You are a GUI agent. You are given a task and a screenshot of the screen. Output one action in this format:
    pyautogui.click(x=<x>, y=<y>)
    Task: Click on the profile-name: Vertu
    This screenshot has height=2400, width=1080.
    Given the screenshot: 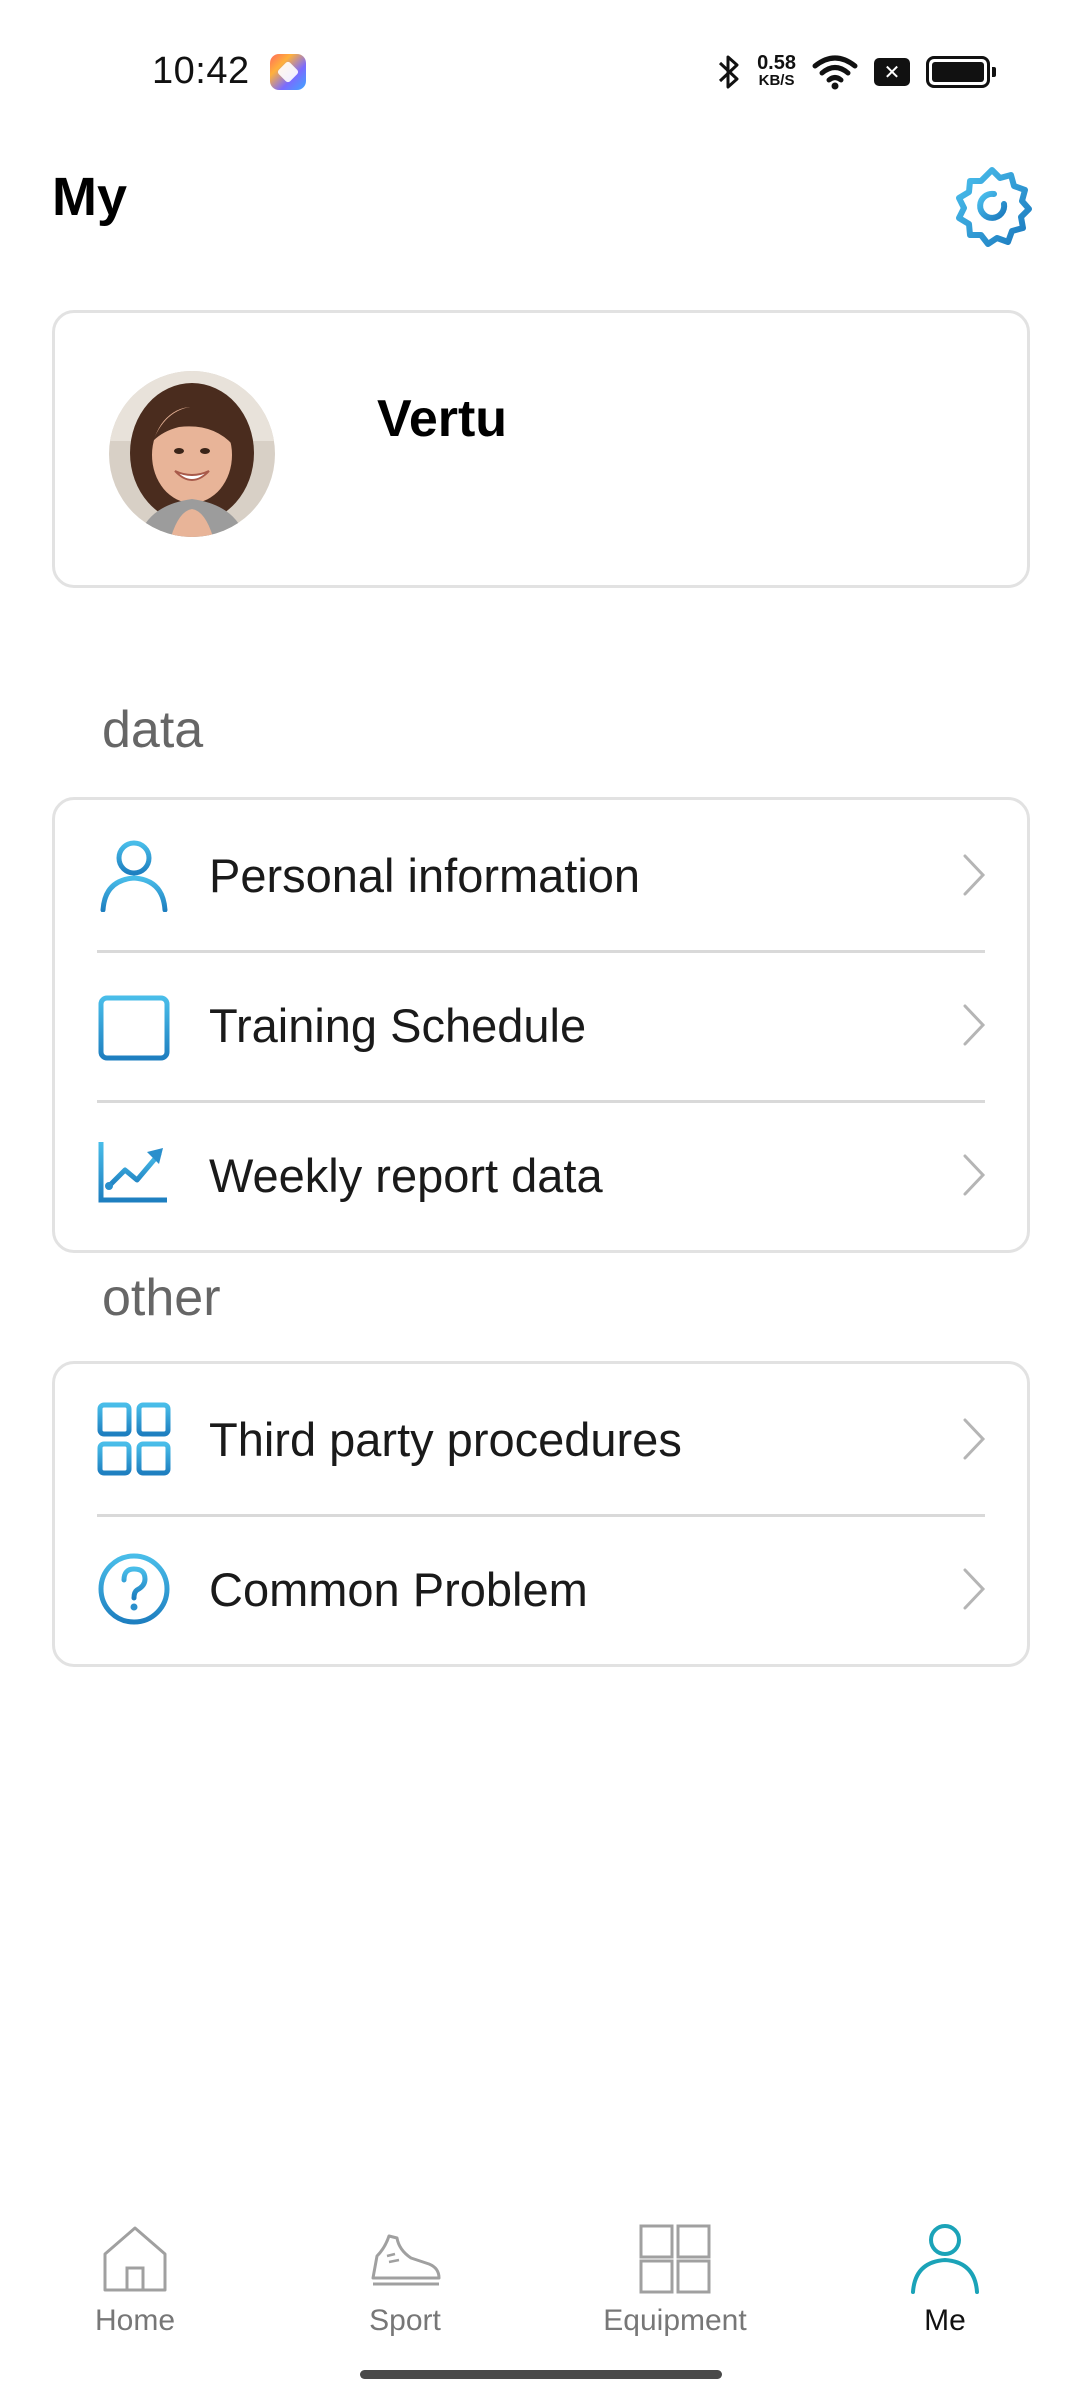 What is the action you would take?
    pyautogui.click(x=442, y=419)
    